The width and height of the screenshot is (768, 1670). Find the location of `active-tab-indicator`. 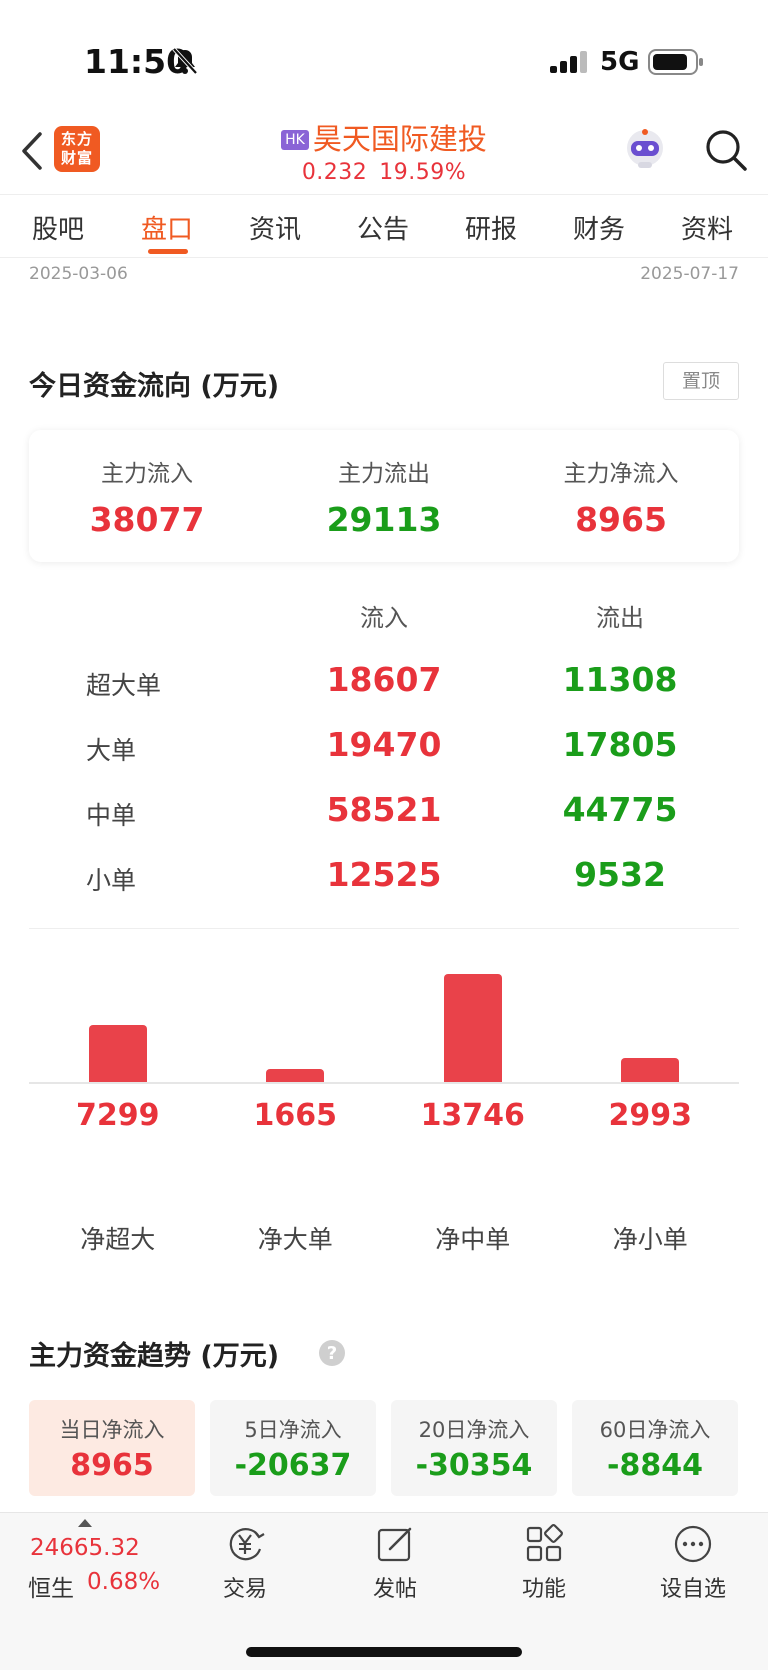

active-tab-indicator is located at coordinates (168, 251).